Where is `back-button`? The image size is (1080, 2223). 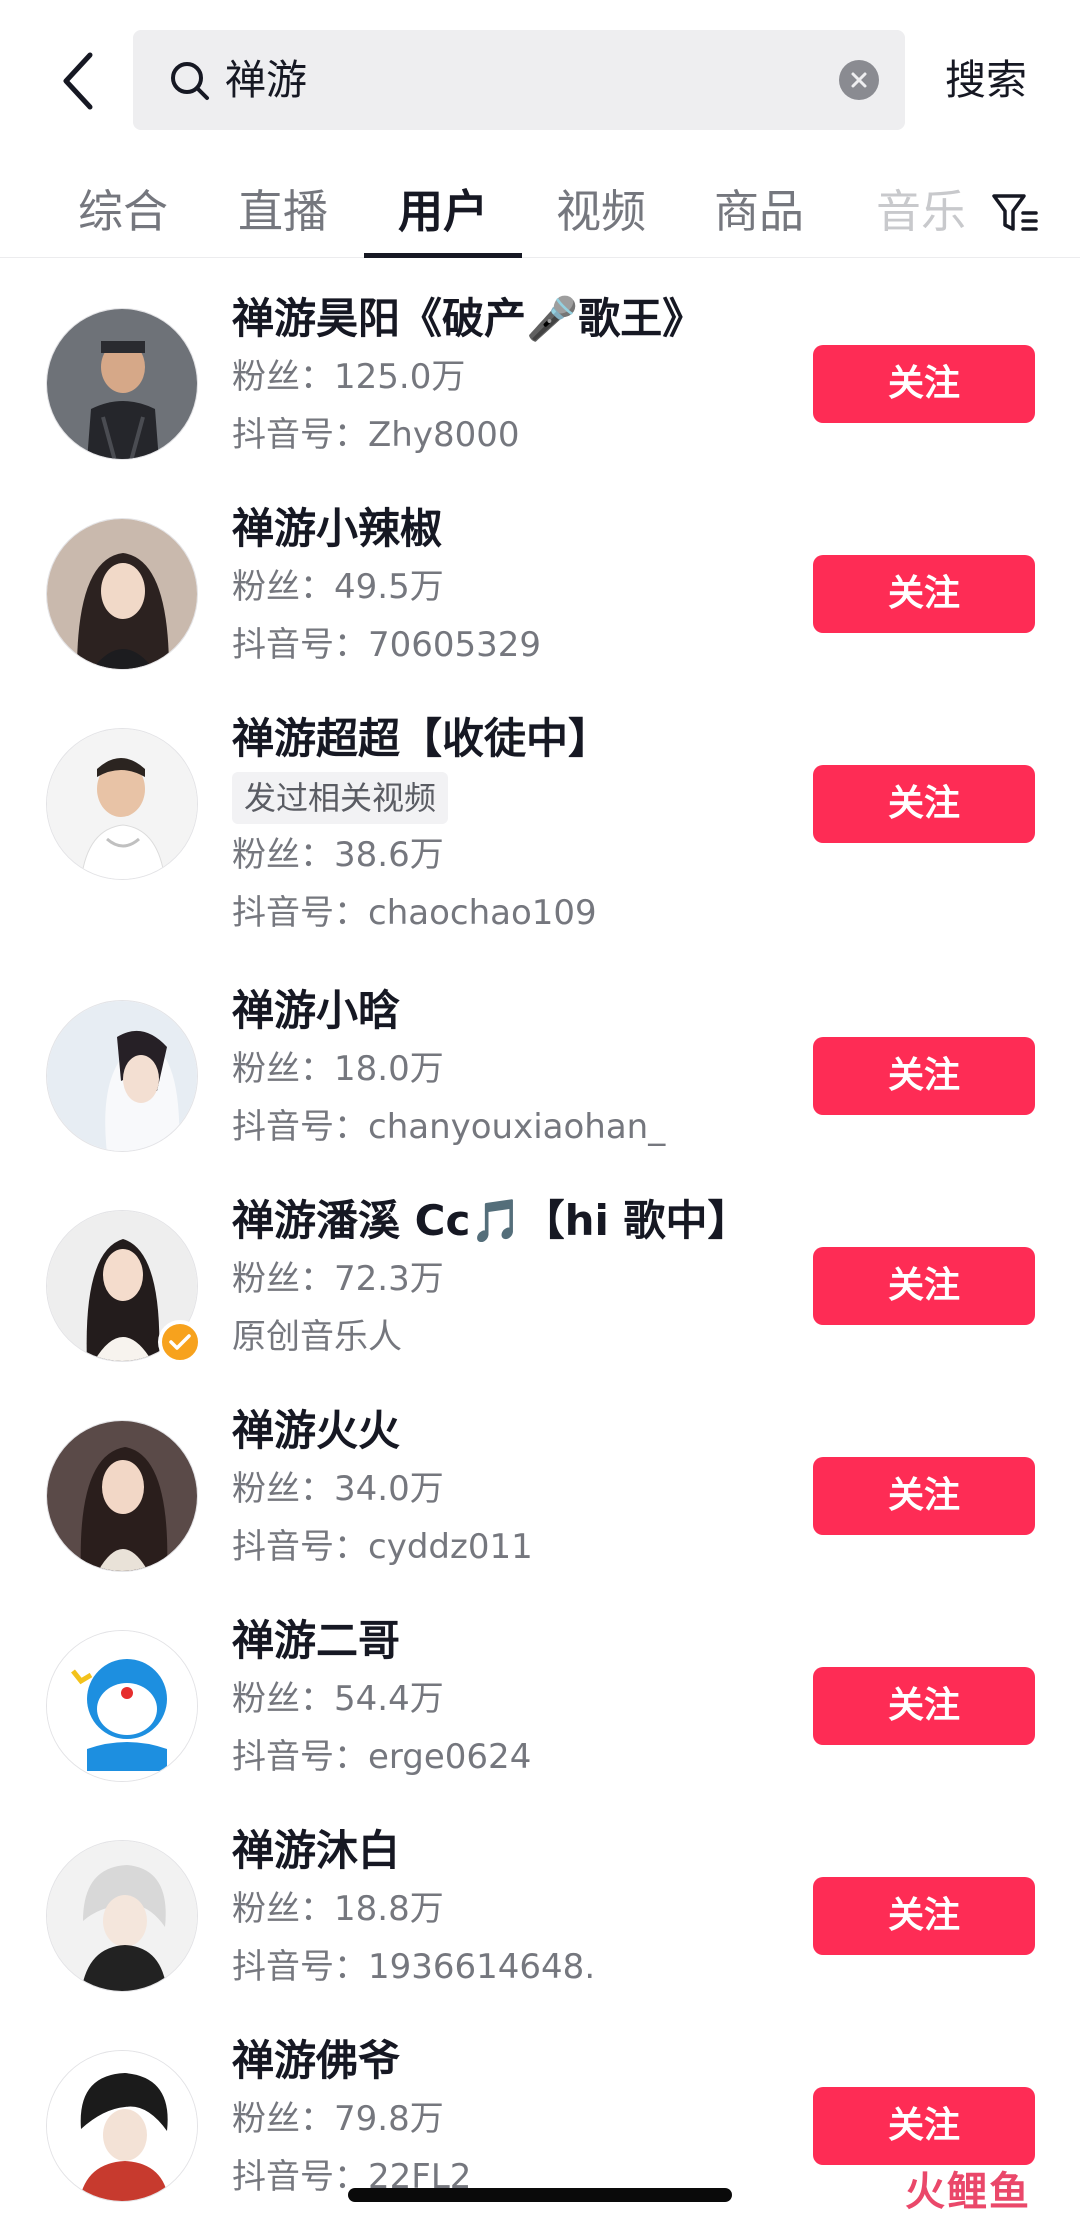 back-button is located at coordinates (78, 81).